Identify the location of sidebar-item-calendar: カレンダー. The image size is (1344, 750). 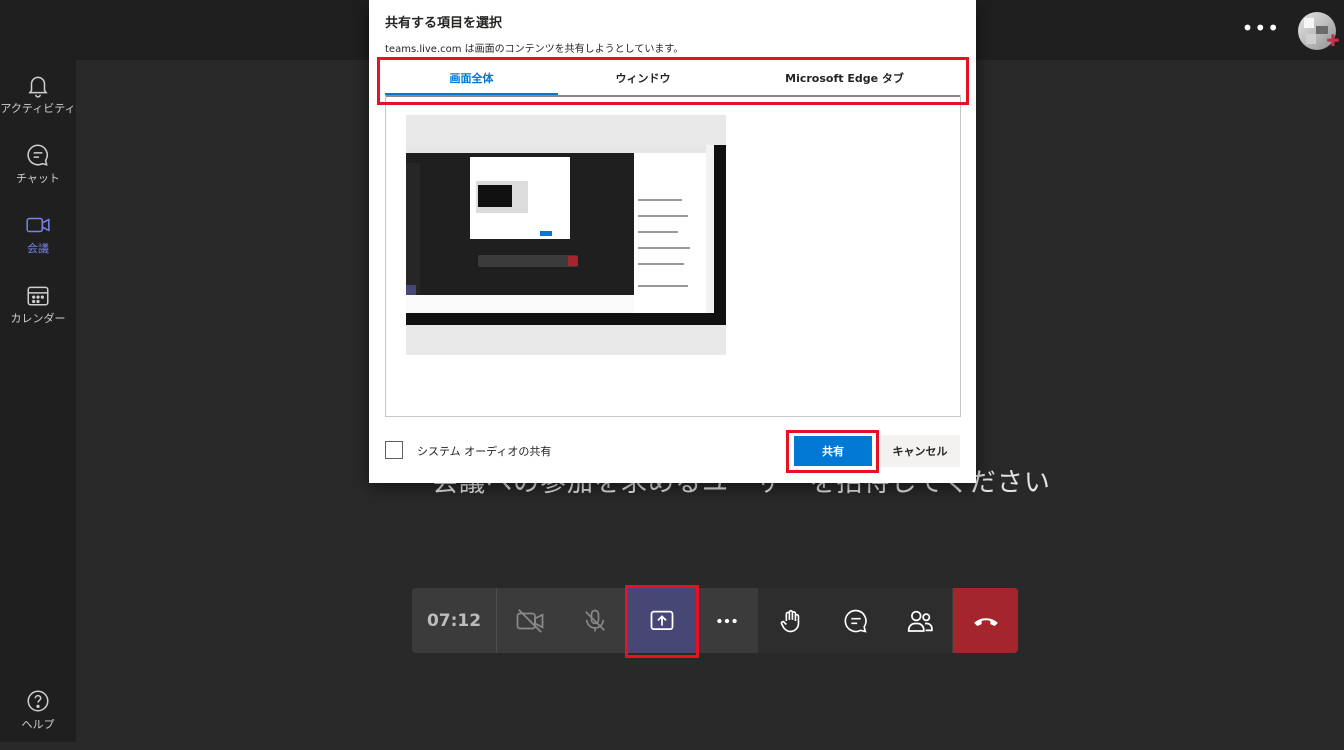
(38, 313).